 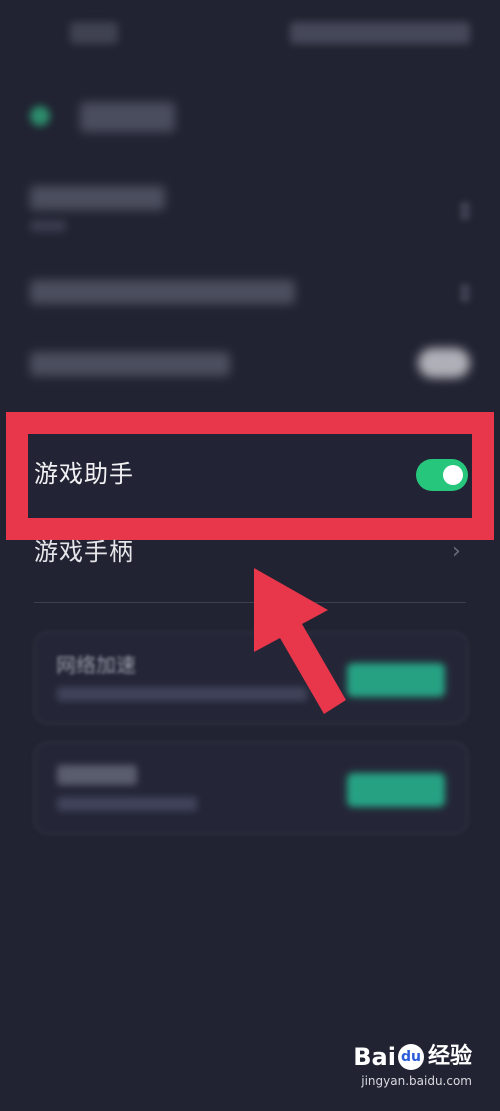 What do you see at coordinates (416, 1081) in the screenshot?
I see `watermark-url: jingyan.baidu.com` at bounding box center [416, 1081].